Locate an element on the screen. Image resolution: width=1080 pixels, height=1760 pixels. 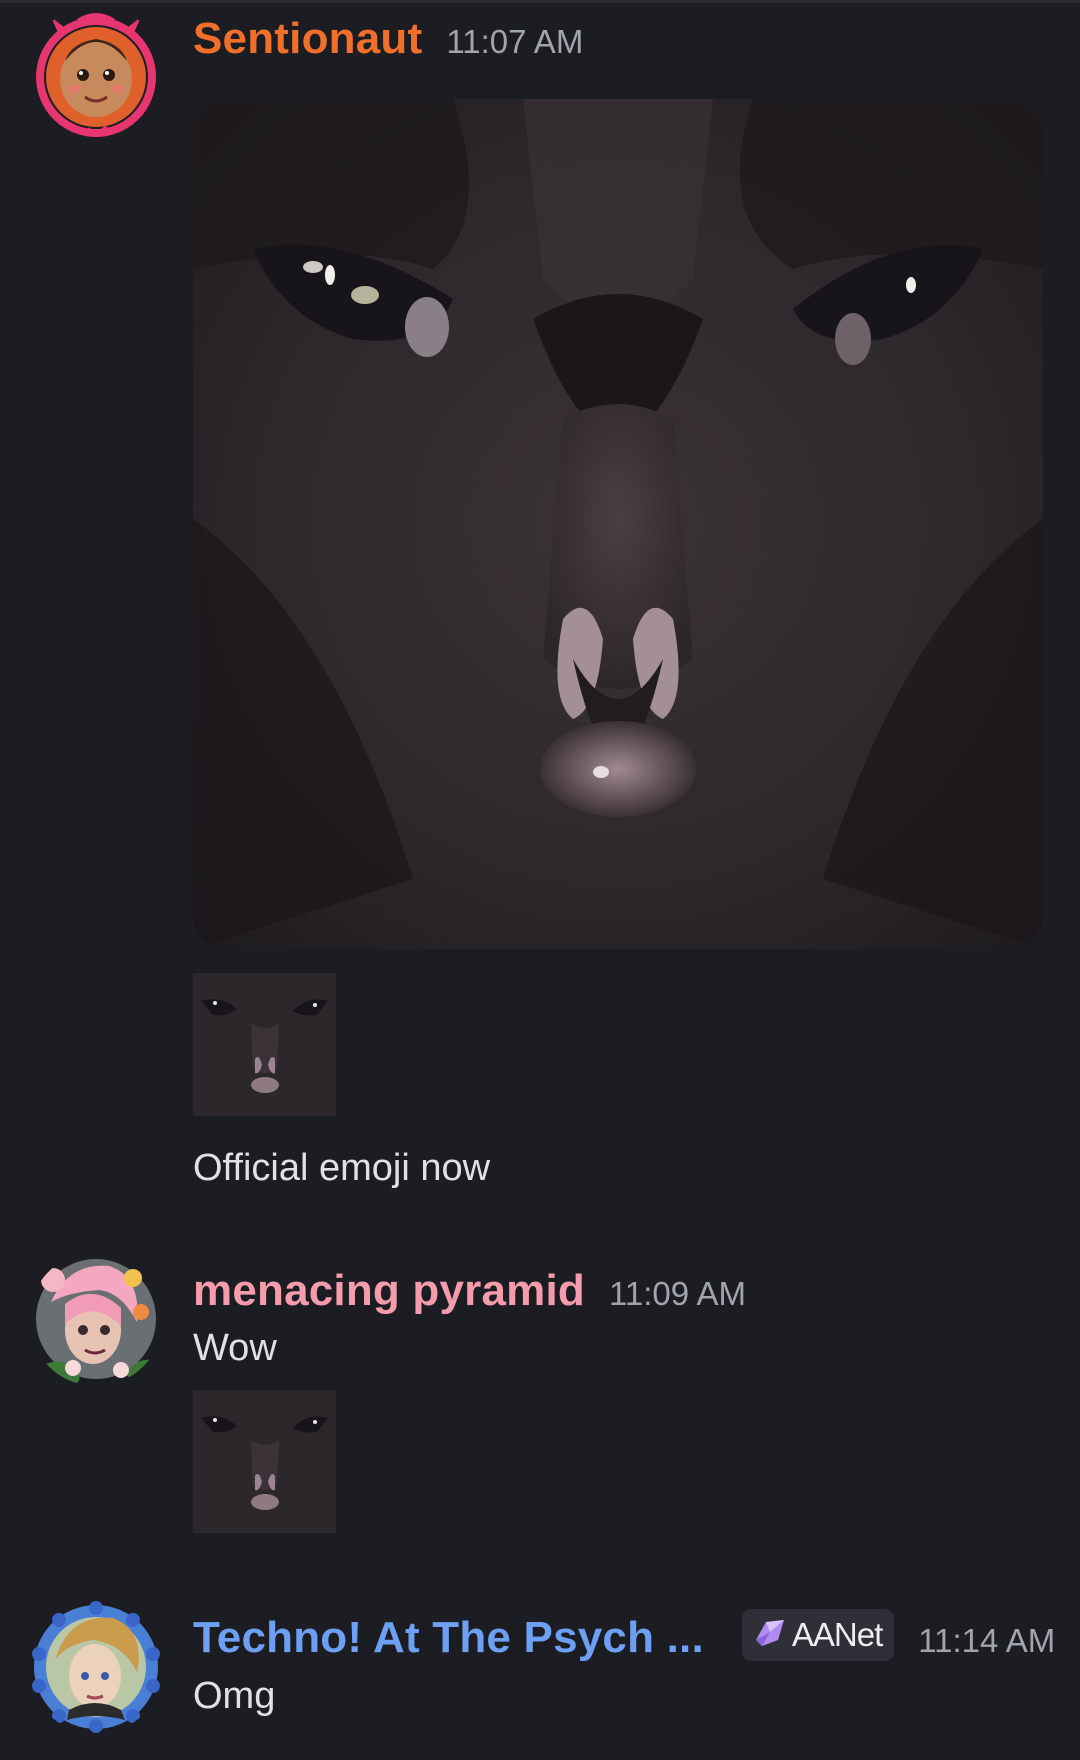
timestamp: 11:14 AM is located at coordinates (987, 1640).